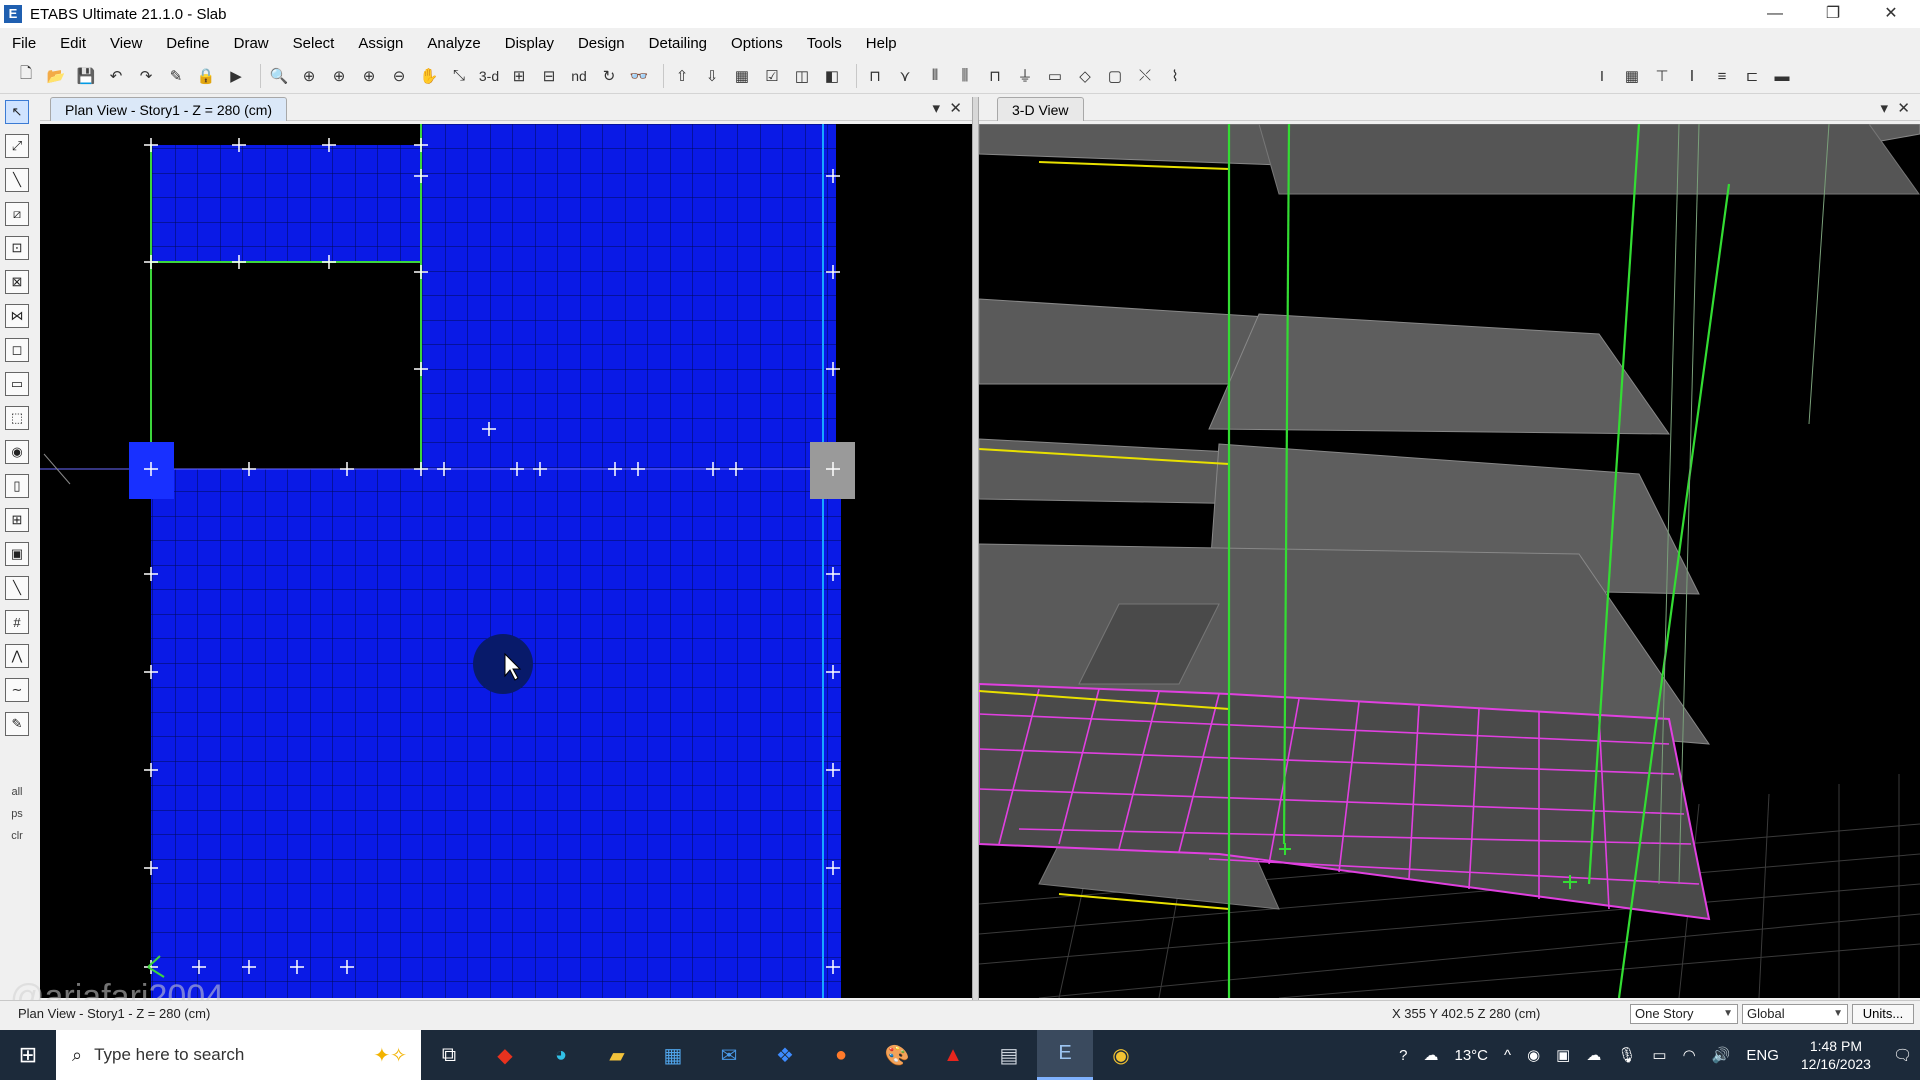 The image size is (1920, 1080). What do you see at coordinates (238, 1055) in the screenshot?
I see `taskbar-search-box: ⌕ Type here to search ✦✧` at bounding box center [238, 1055].